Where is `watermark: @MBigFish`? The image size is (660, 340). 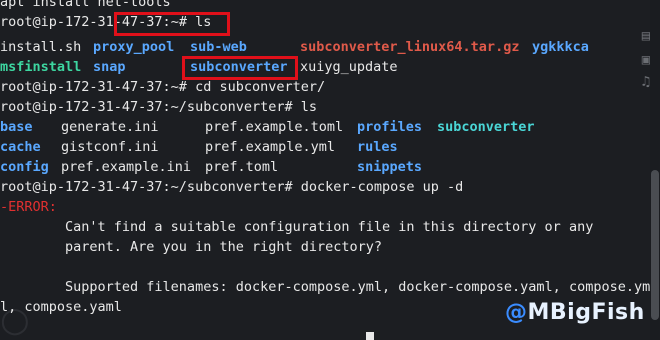
watermark: @MBigFish is located at coordinates (575, 312).